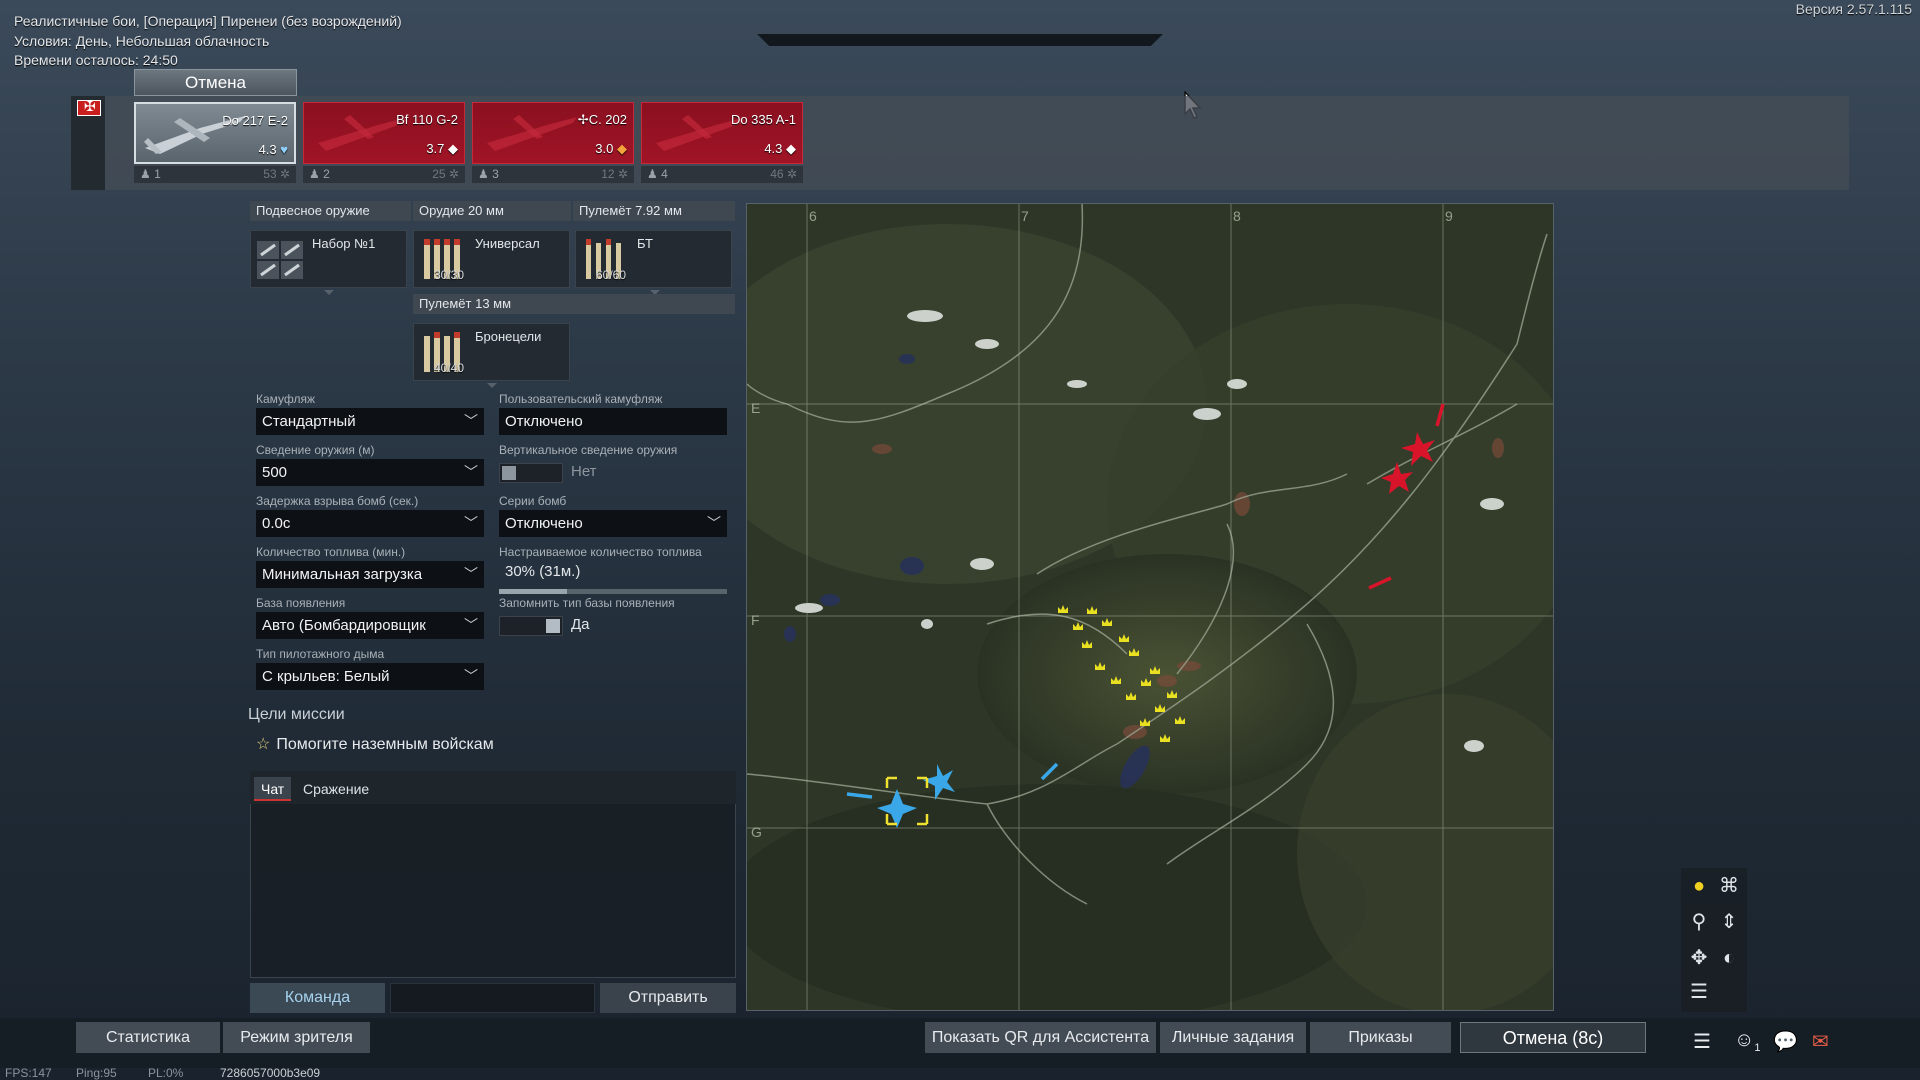 The height and width of the screenshot is (1080, 1920). I want to click on slot-cost: 12 ✲, so click(614, 174).